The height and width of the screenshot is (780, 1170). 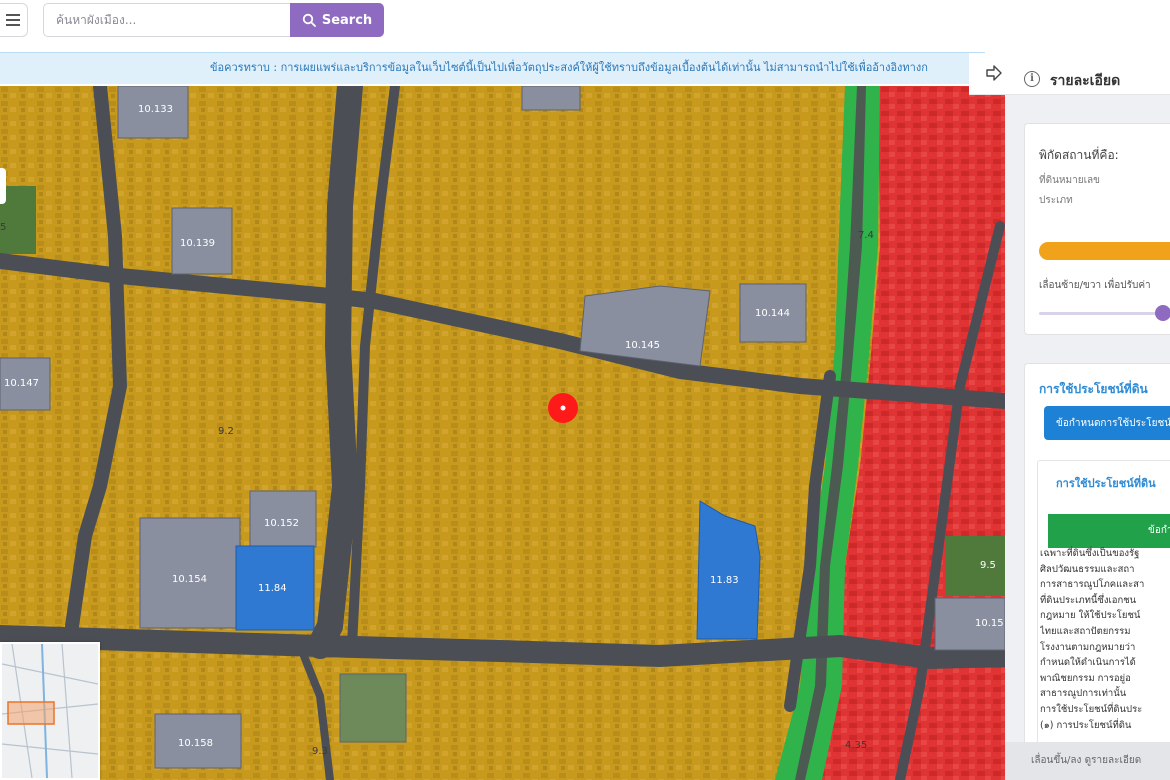 What do you see at coordinates (1085, 631) in the screenshot?
I see `land-use-line: ไทยและสถาปัตยกรรม` at bounding box center [1085, 631].